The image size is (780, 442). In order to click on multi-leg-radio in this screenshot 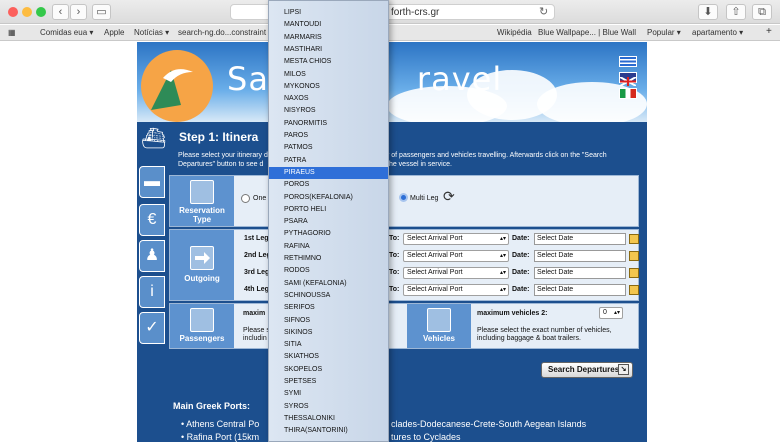, I will do `click(403, 197)`.